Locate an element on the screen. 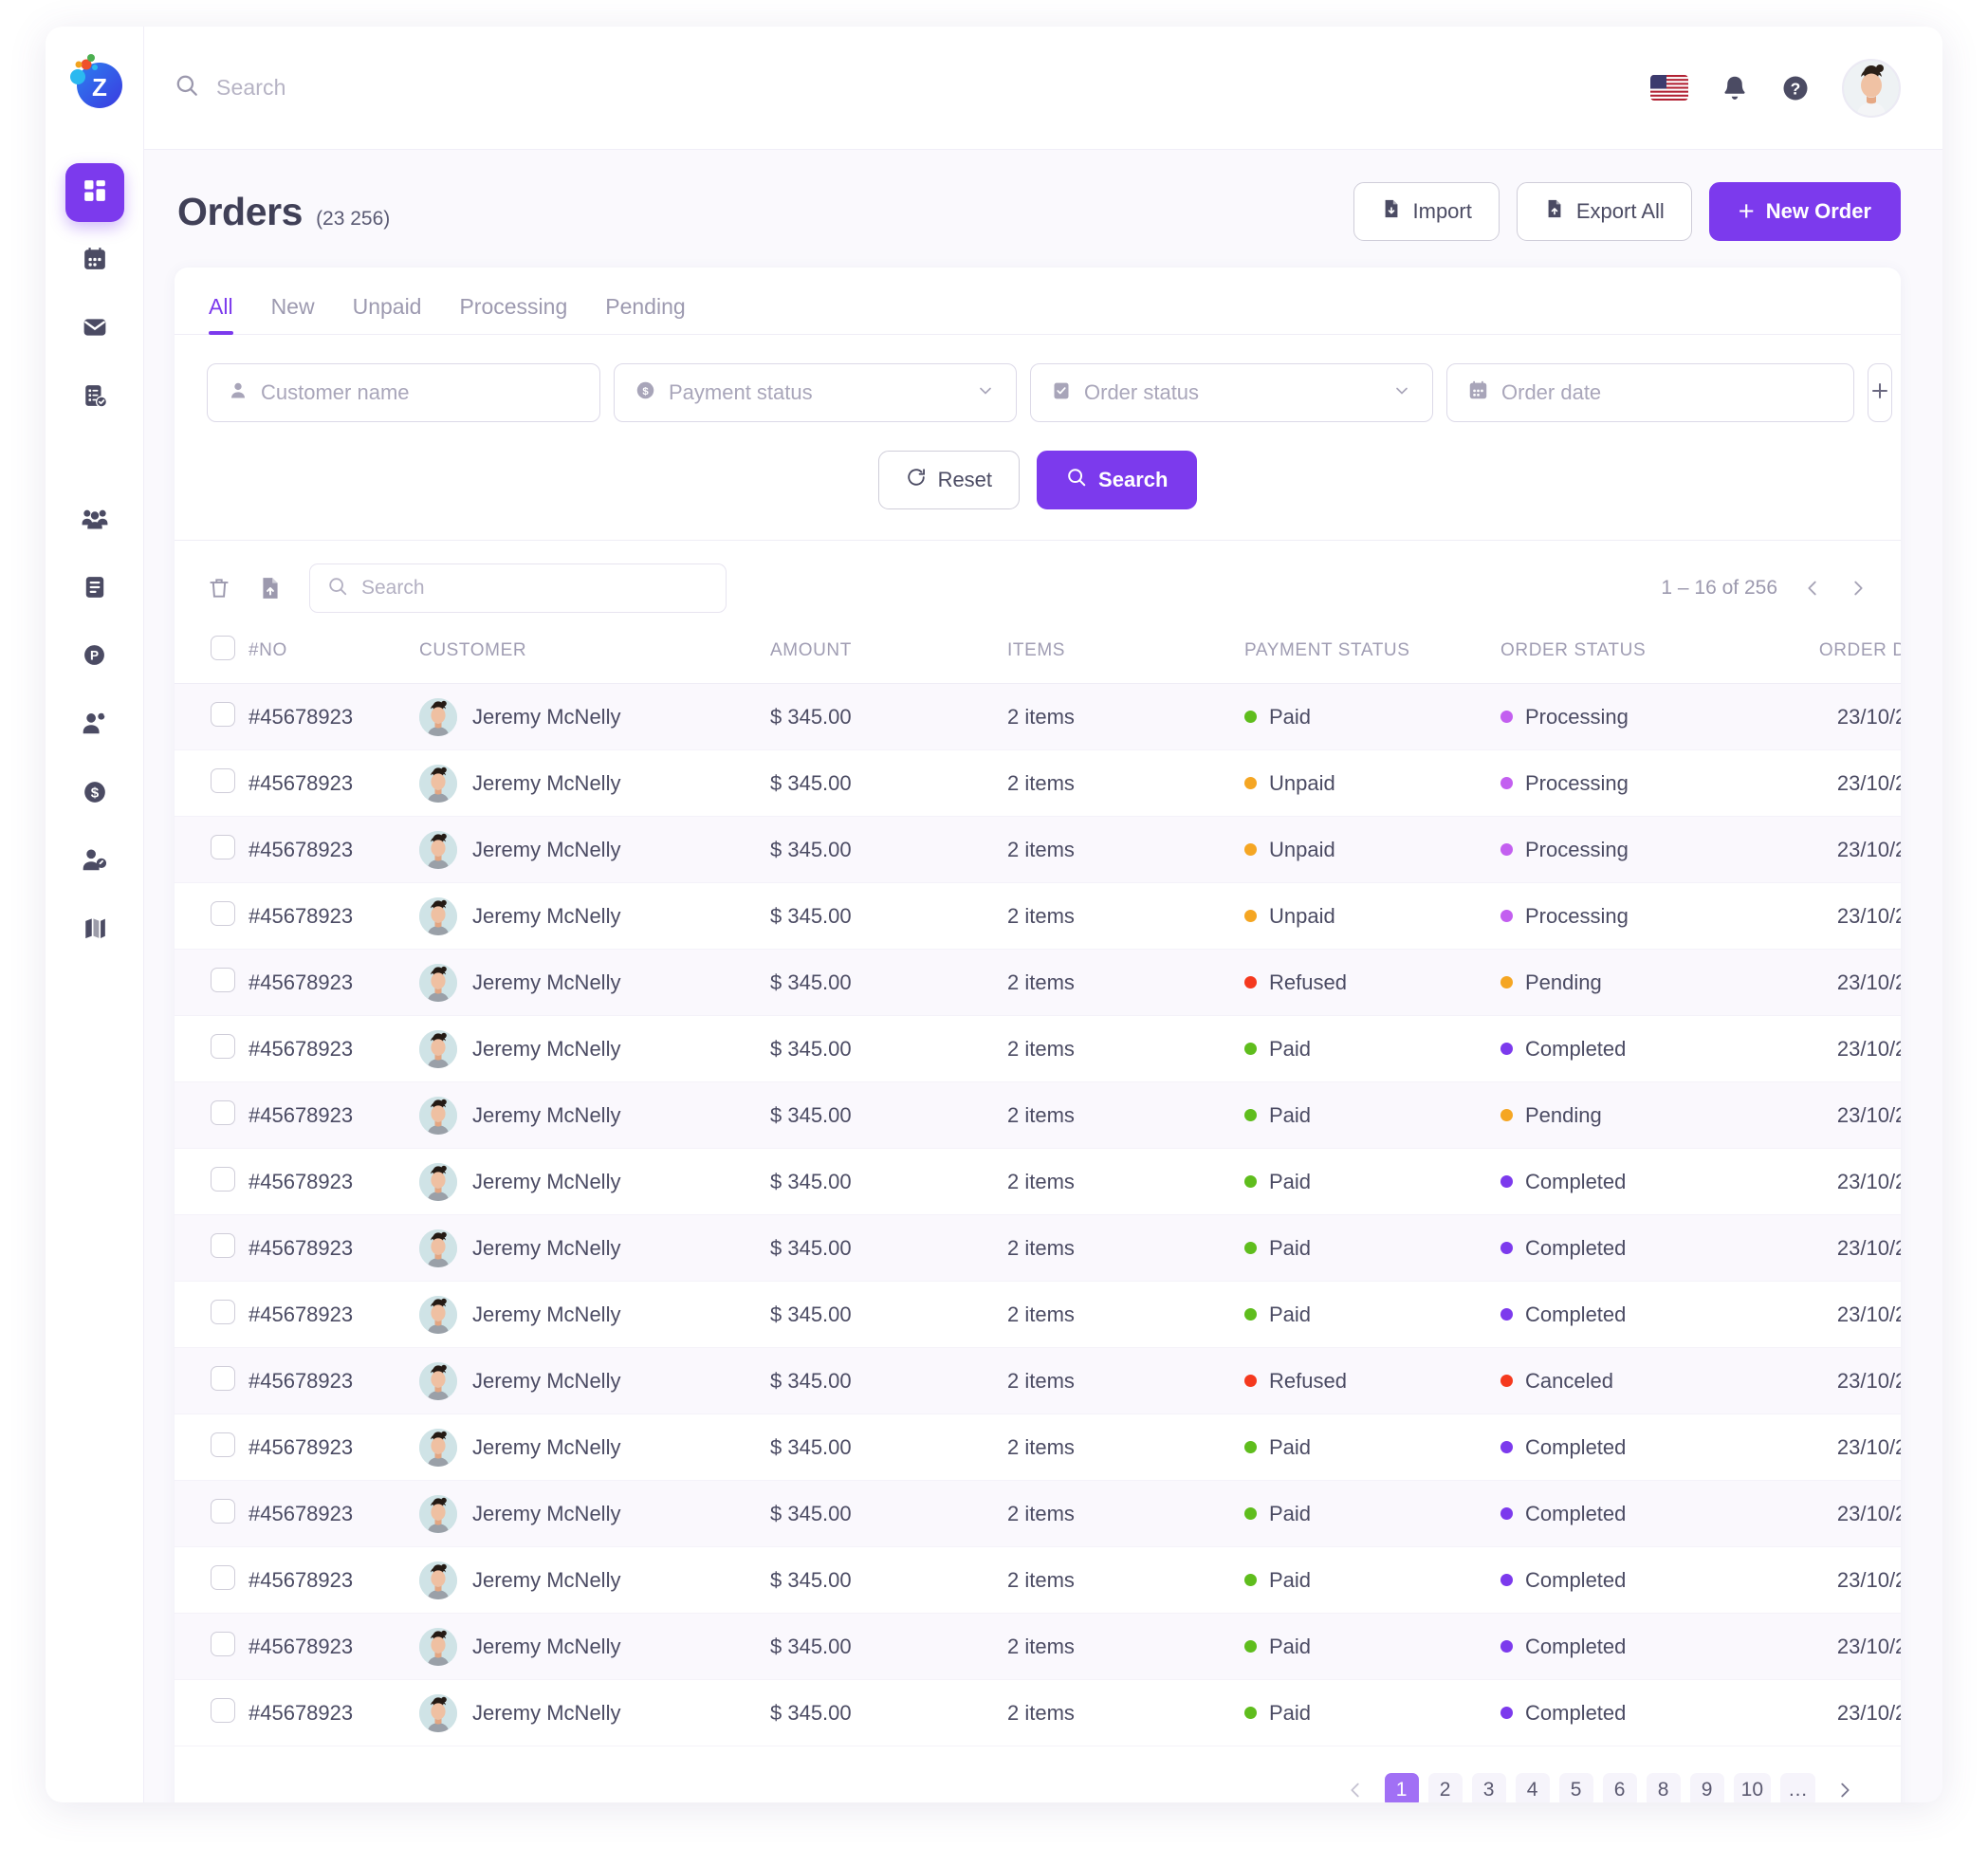  customer-avatar is located at coordinates (438, 1048).